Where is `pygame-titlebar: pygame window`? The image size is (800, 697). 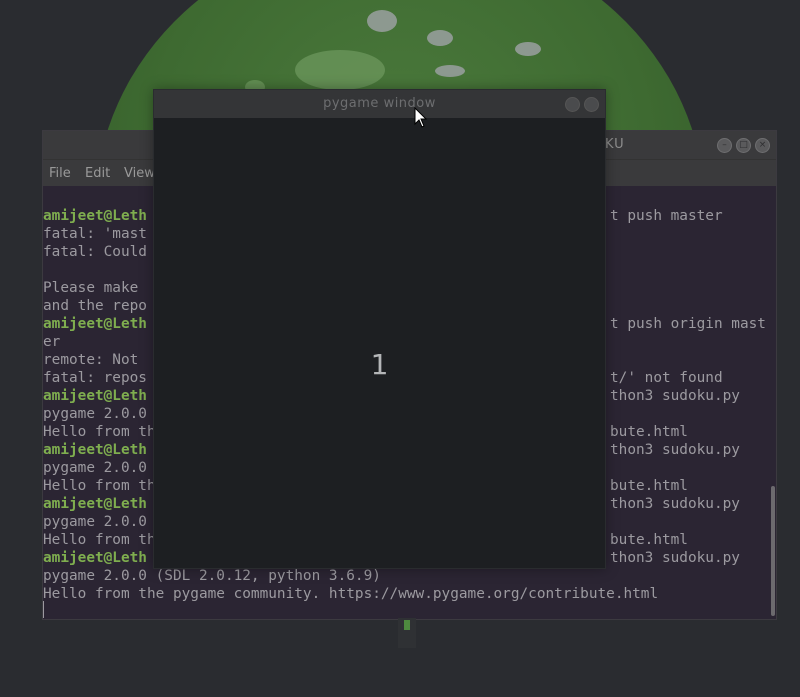
pygame-titlebar: pygame window is located at coordinates (379, 104).